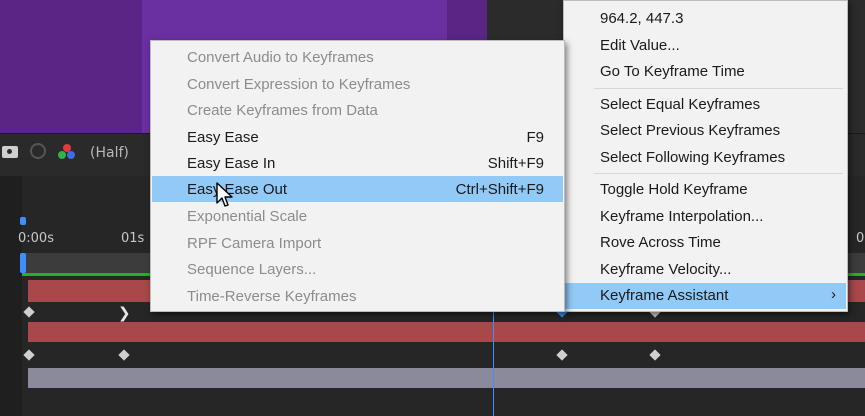 The height and width of the screenshot is (416, 865). What do you see at coordinates (357, 189) in the screenshot?
I see `menu-item-easy-ease-out: Easy Ease Out Ctrl+Shift+F9` at bounding box center [357, 189].